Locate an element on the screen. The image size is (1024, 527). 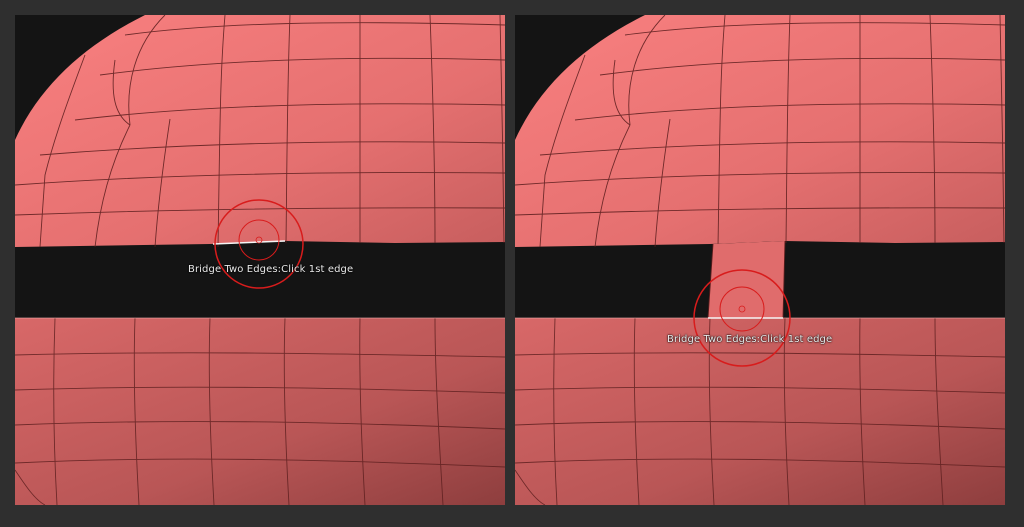
bridge-polygon is located at coordinates (746, 279).